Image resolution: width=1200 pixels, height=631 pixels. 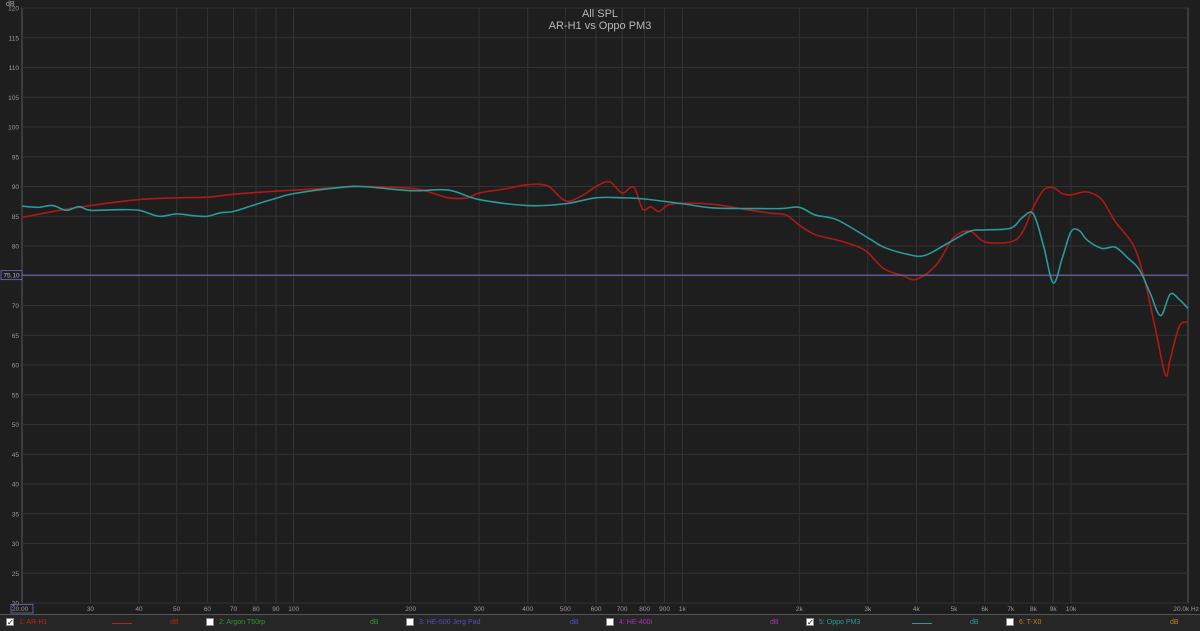 What do you see at coordinates (683, 609) in the screenshot?
I see `x-tick-label: 1k` at bounding box center [683, 609].